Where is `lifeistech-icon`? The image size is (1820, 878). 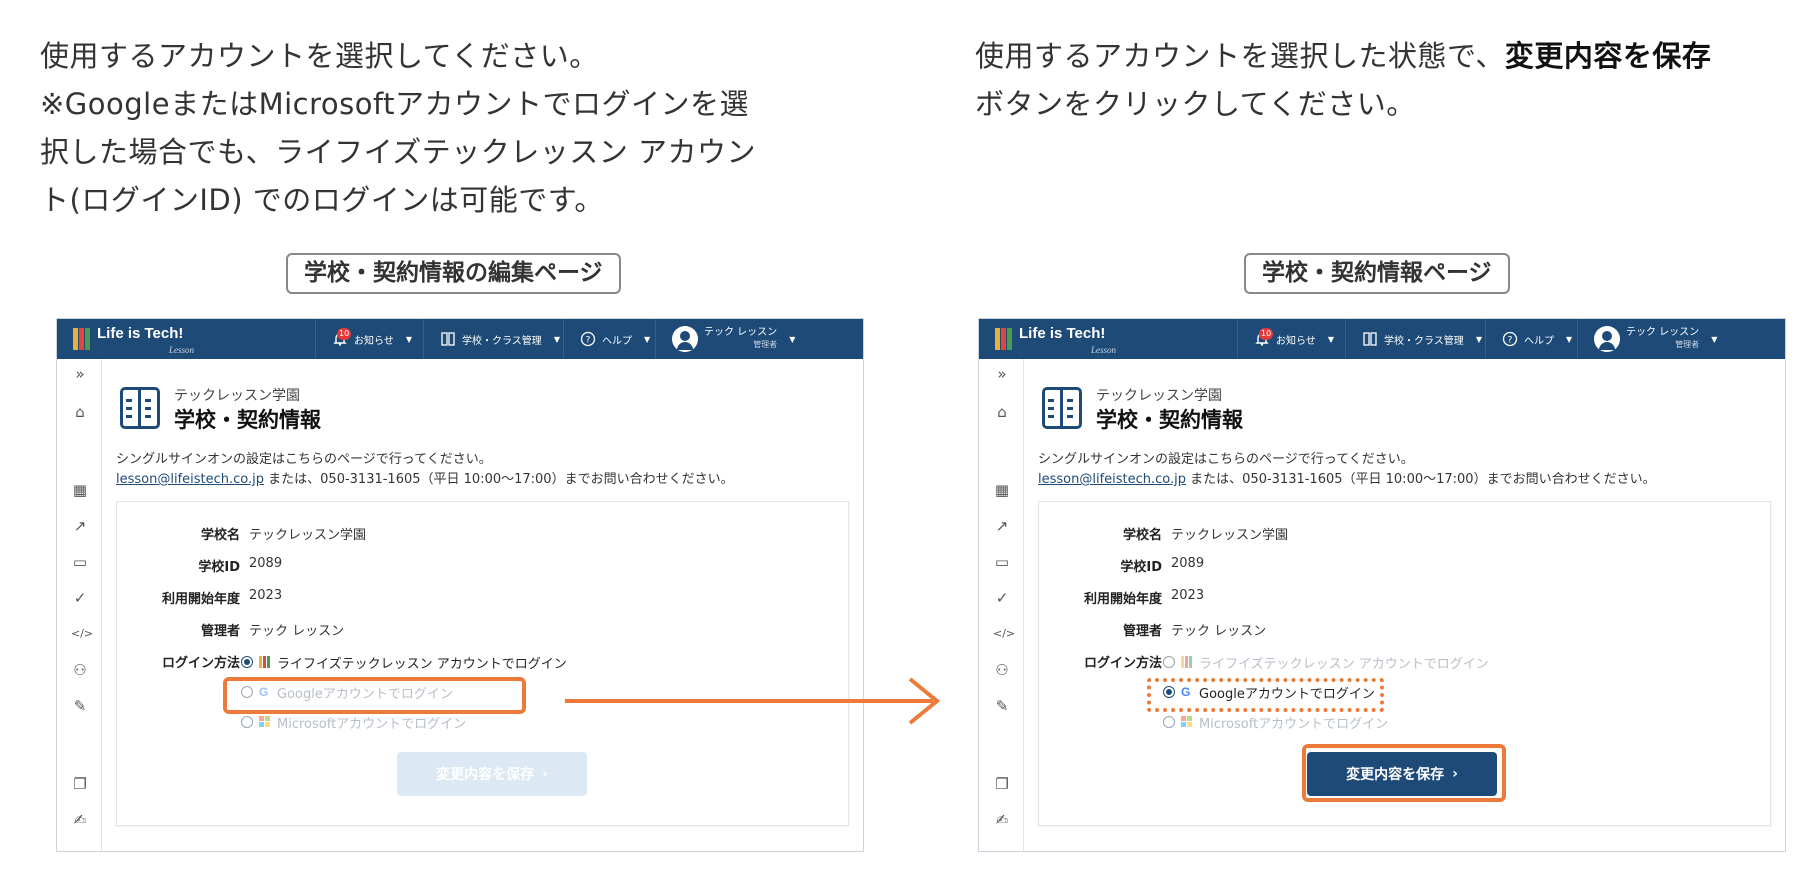 lifeistech-icon is located at coordinates (1187, 662).